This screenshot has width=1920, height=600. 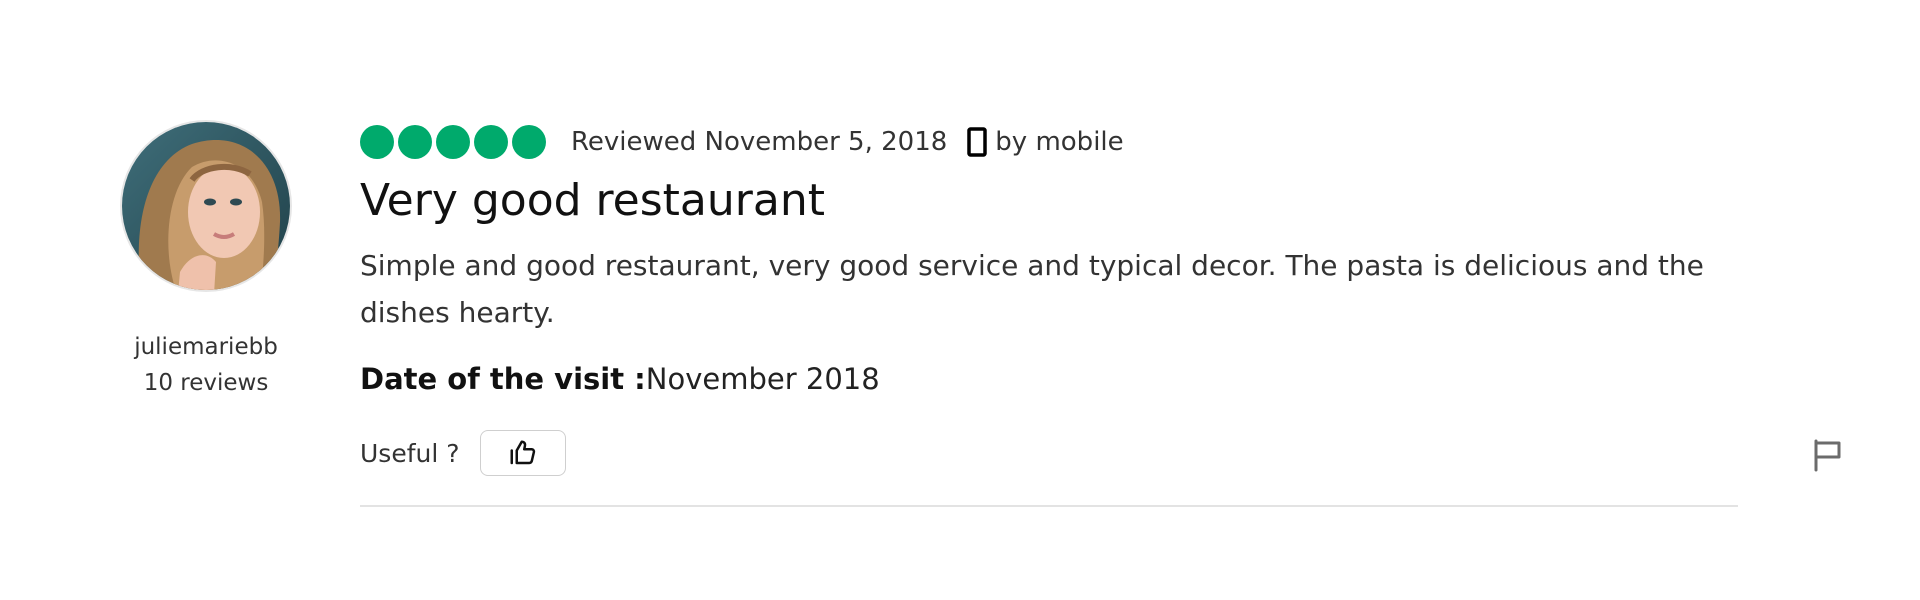 I want to click on rating-bubbles, so click(x=453, y=142).